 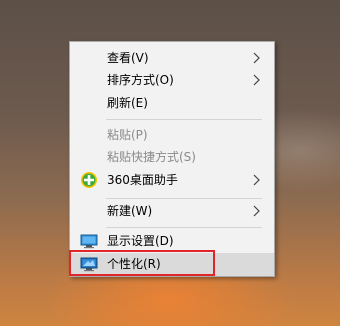 I want to click on monitor-icon, so click(x=89, y=241).